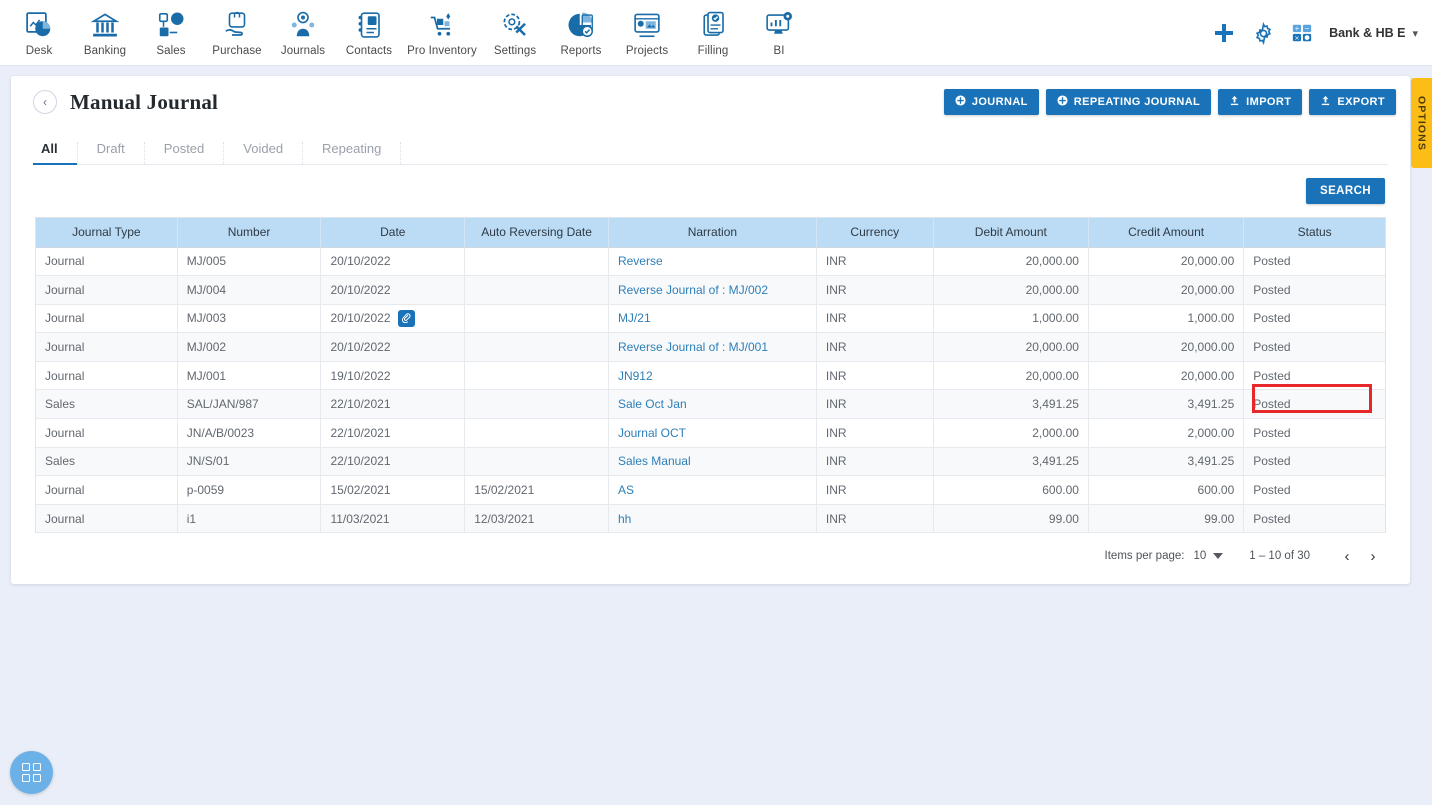 The width and height of the screenshot is (1432, 805). Describe the element at coordinates (693, 347) in the screenshot. I see `narration-link: Reverse Journal of : MJ/001` at that location.